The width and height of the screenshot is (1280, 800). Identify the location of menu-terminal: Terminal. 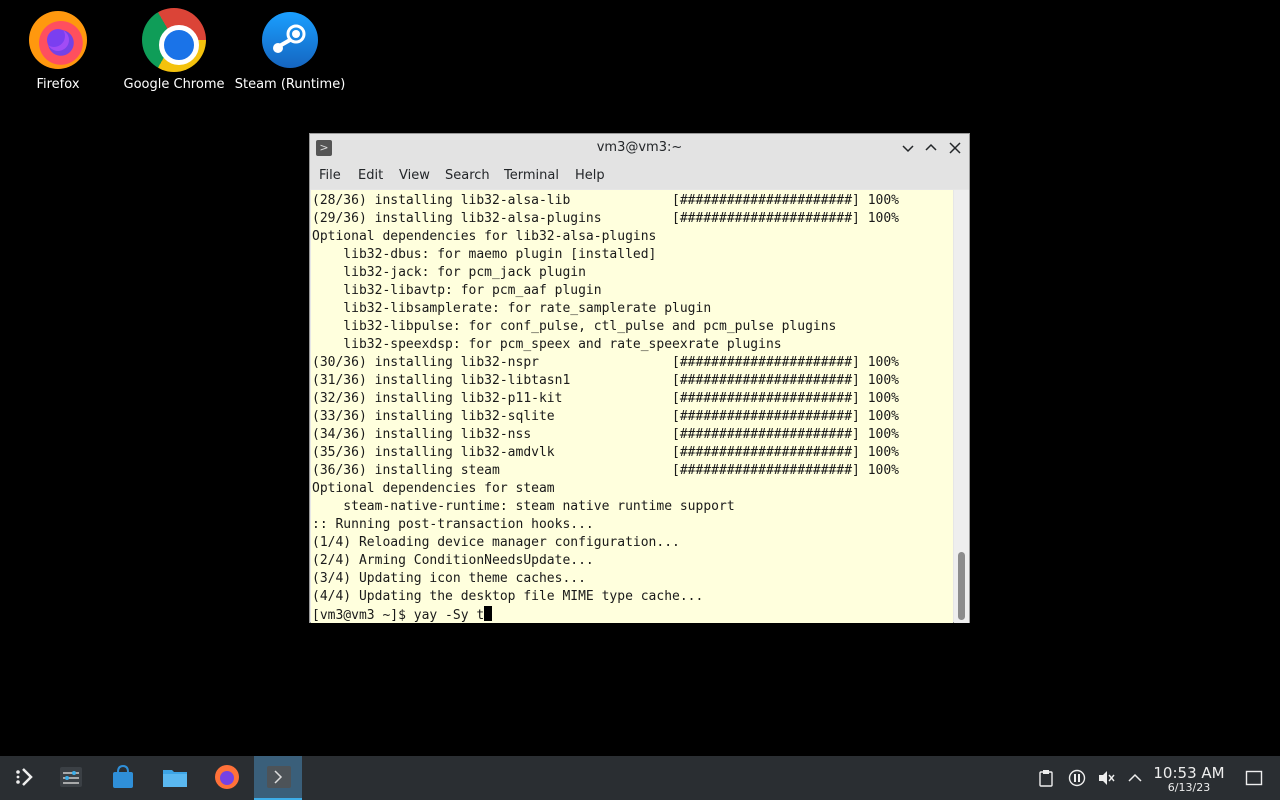
(531, 175).